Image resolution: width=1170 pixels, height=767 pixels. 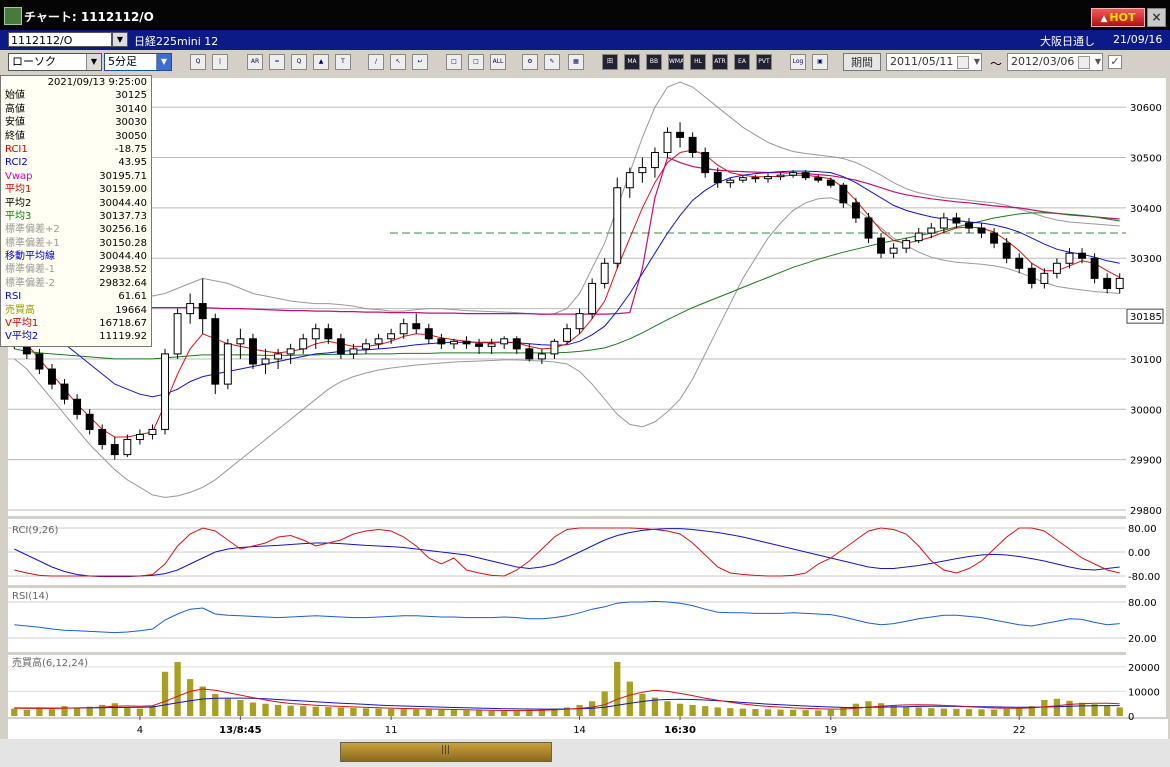 What do you see at coordinates (1146, 410) in the screenshot?
I see `price-tick-label: 30000` at bounding box center [1146, 410].